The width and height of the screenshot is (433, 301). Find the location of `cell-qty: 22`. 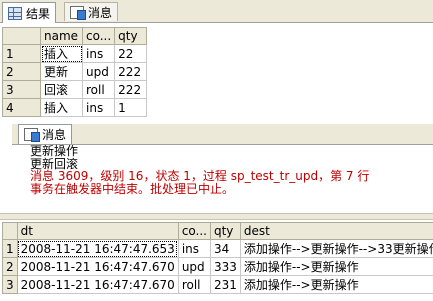

cell-qty: 22 is located at coordinates (131, 53).